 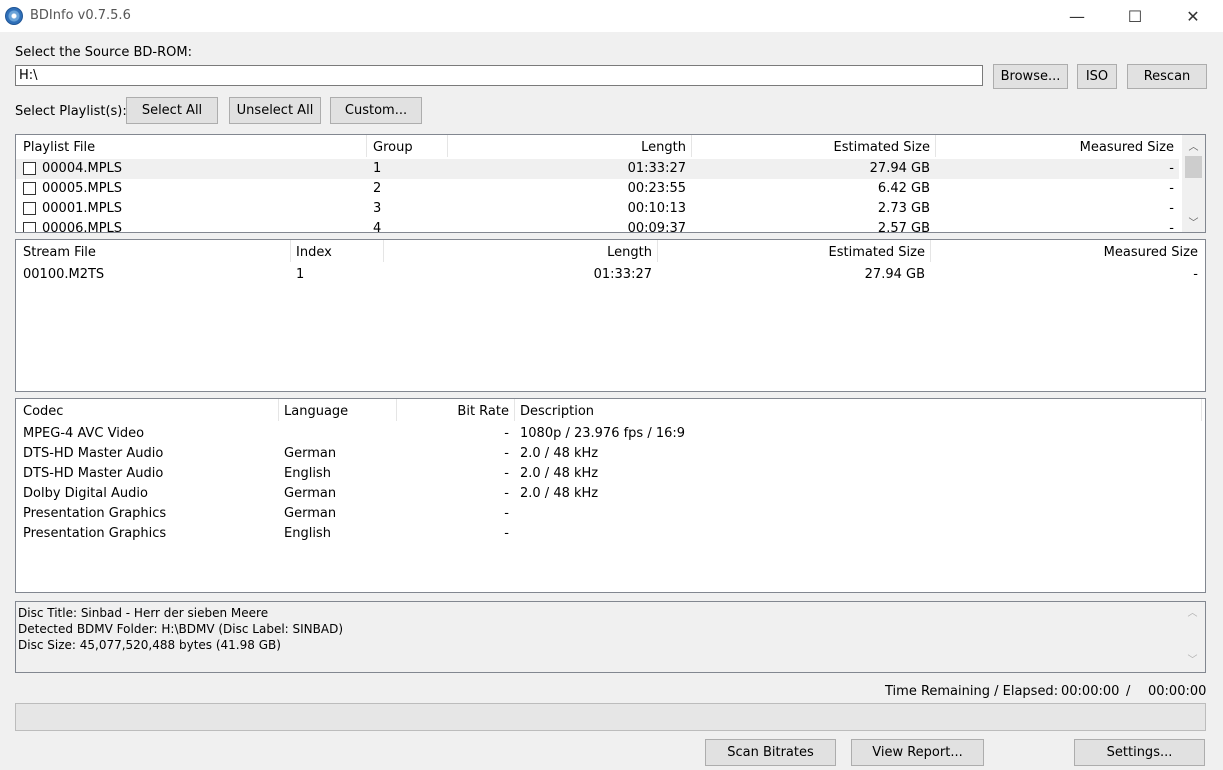 What do you see at coordinates (377, 168) in the screenshot?
I see `playlist-group: 1` at bounding box center [377, 168].